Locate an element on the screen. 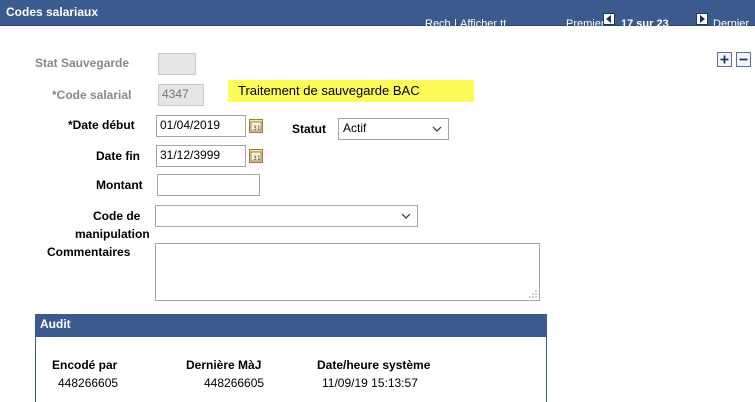  stat-field is located at coordinates (177, 64).